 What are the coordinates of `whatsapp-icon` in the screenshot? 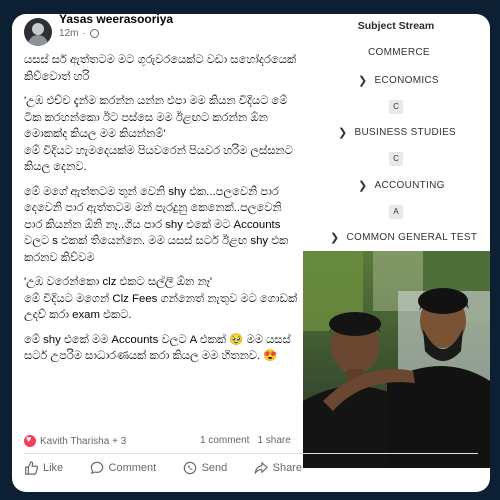 It's located at (189, 468).